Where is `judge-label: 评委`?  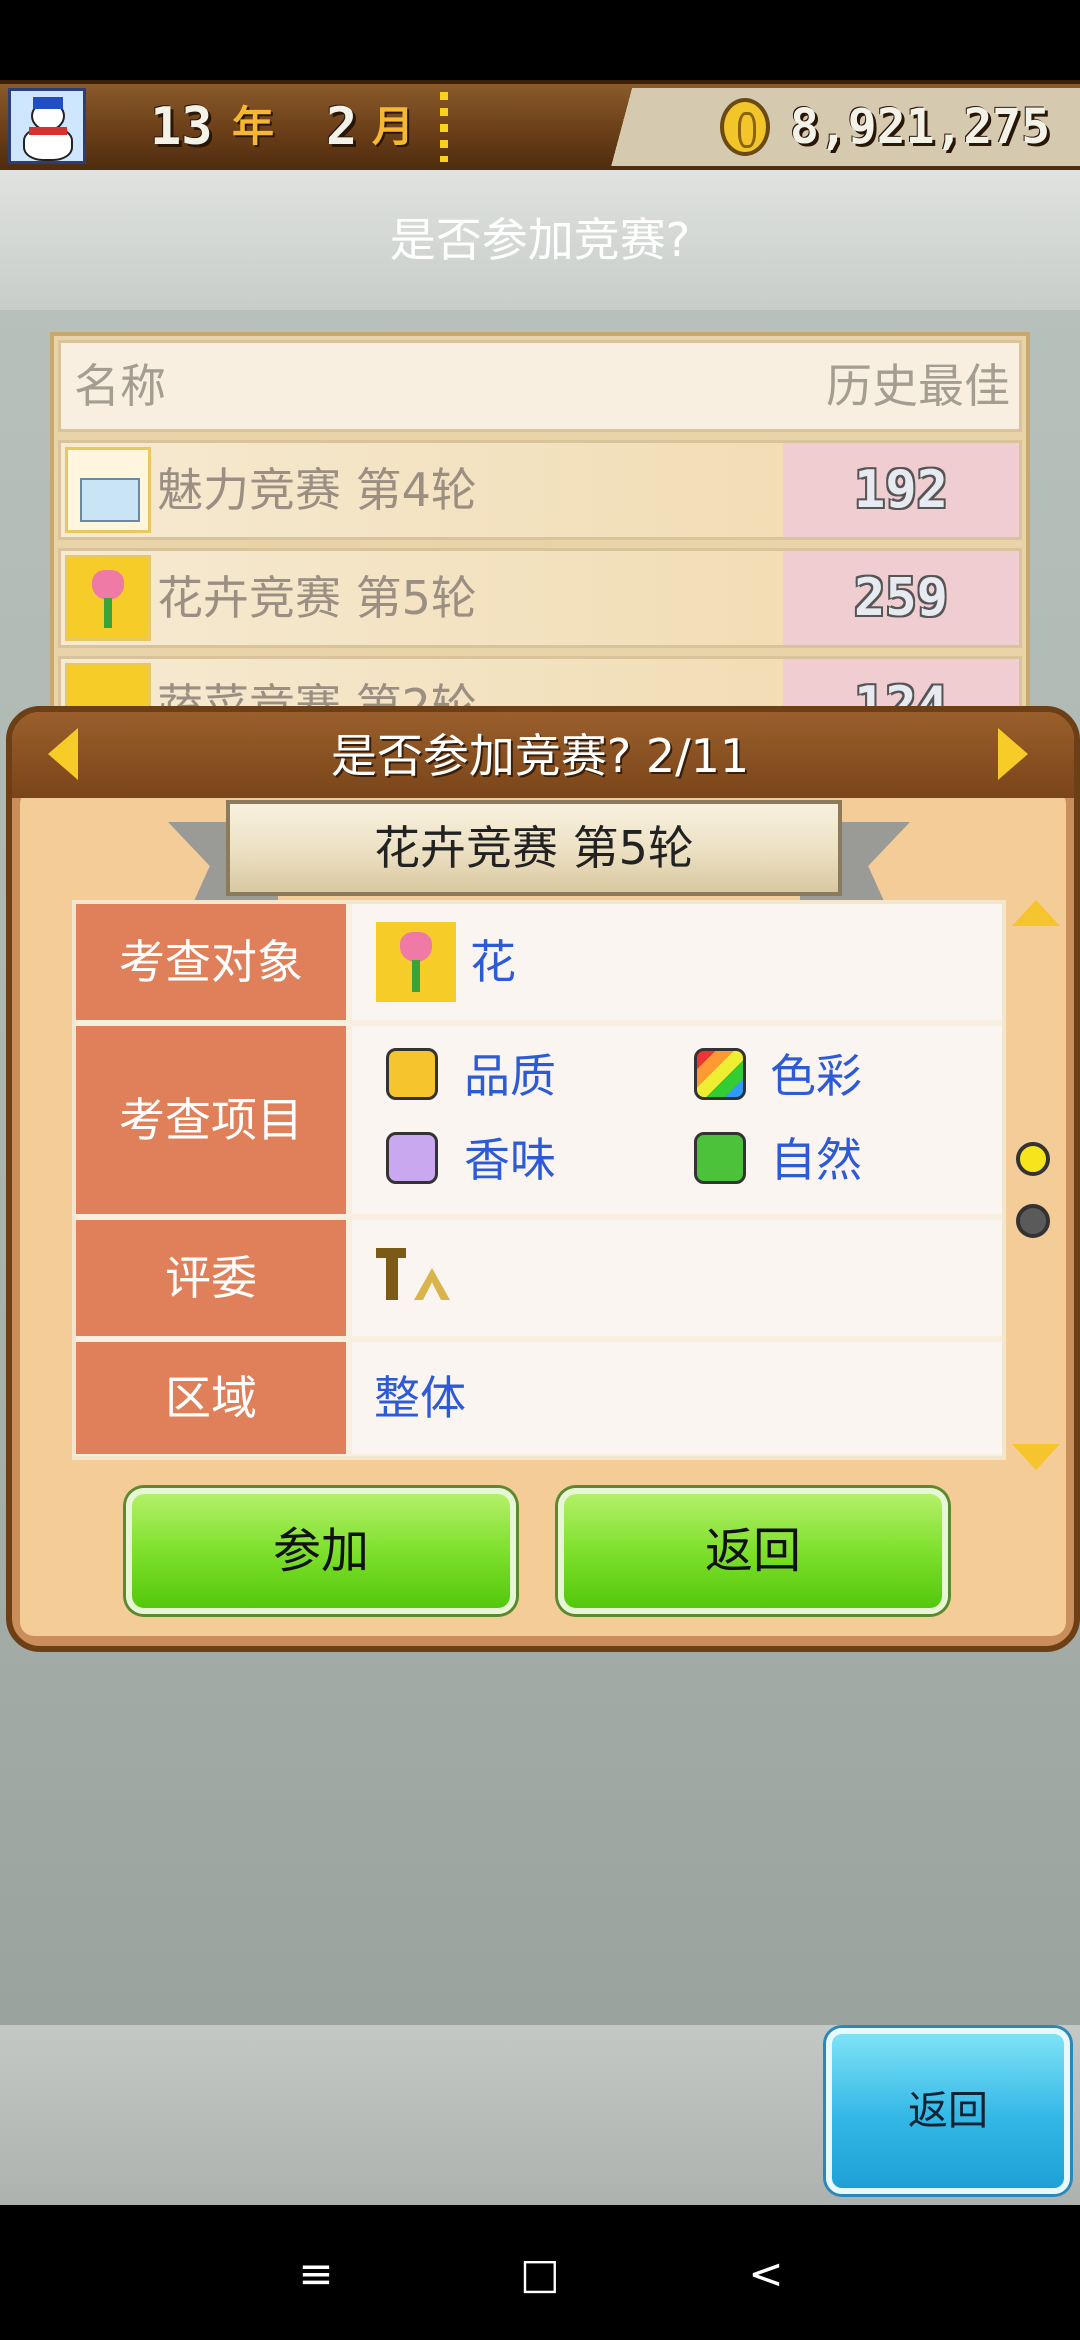 judge-label: 评委 is located at coordinates (211, 1278).